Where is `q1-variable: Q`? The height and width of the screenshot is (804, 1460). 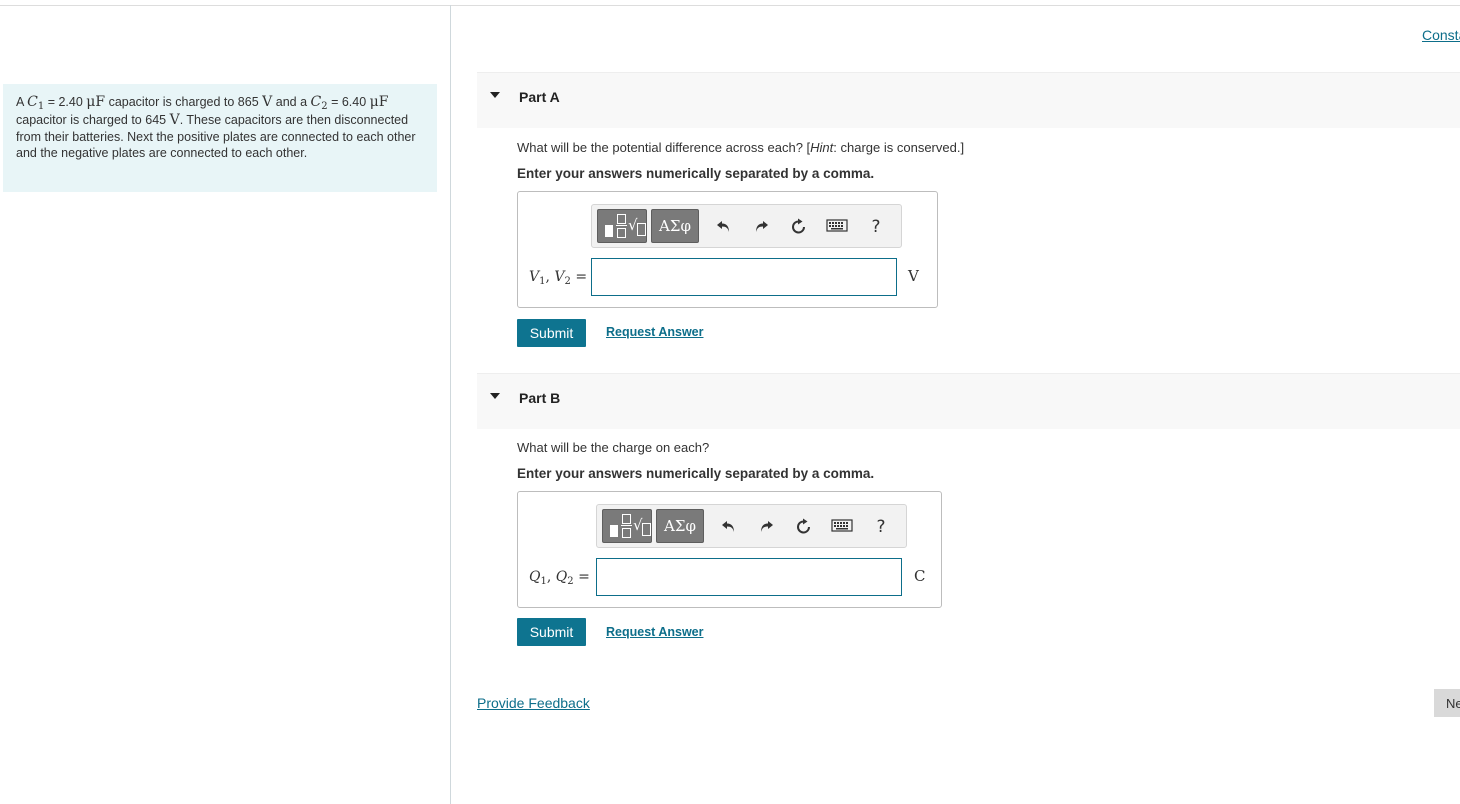
q1-variable: Q is located at coordinates (535, 577).